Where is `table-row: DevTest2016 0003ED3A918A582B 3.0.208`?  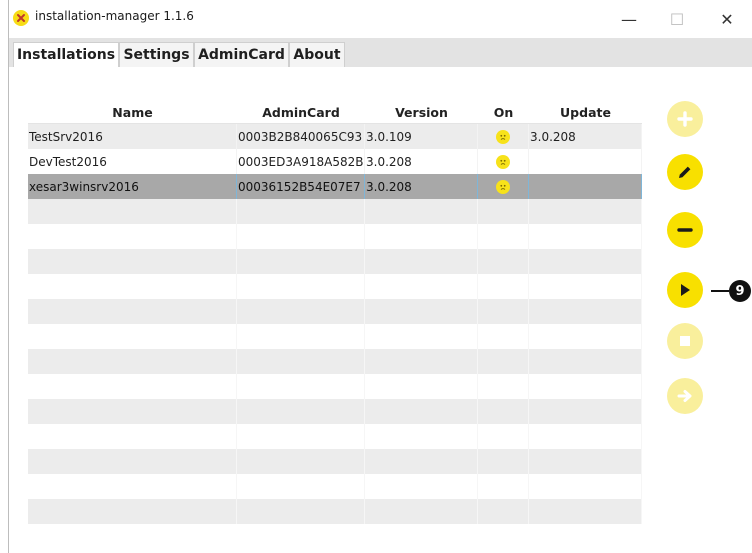 table-row: DevTest2016 0003ED3A918A582B 3.0.208 is located at coordinates (335, 161).